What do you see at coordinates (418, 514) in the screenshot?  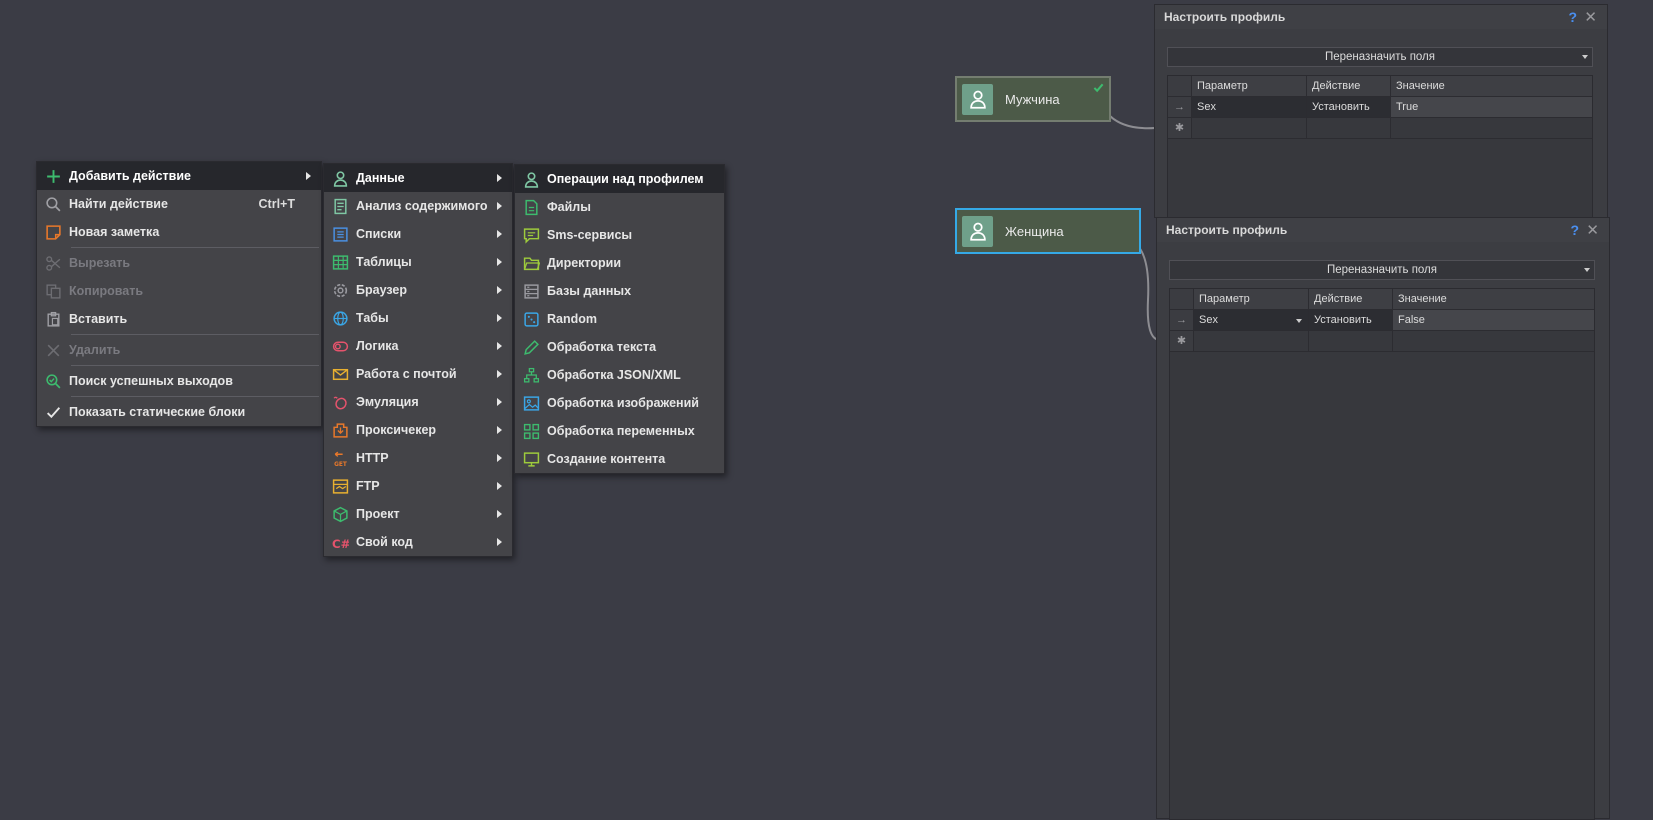 I see `menu-item-project: Проект` at bounding box center [418, 514].